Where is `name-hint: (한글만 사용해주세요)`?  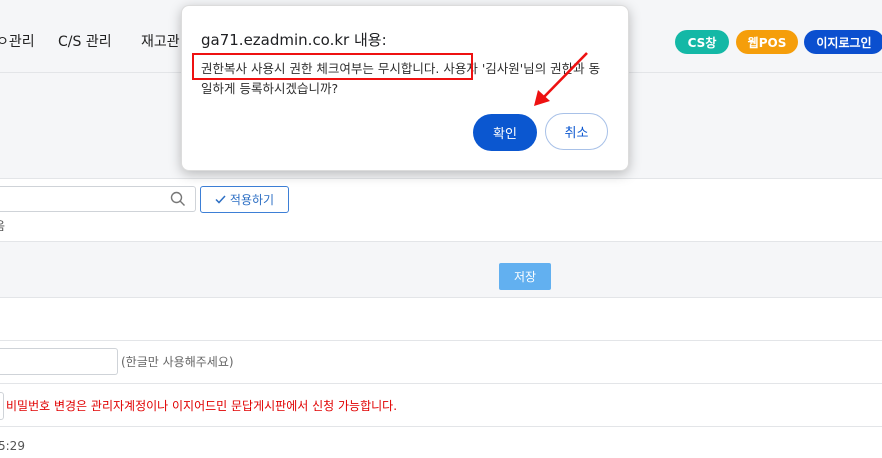 name-hint: (한글만 사용해주세요) is located at coordinates (177, 362).